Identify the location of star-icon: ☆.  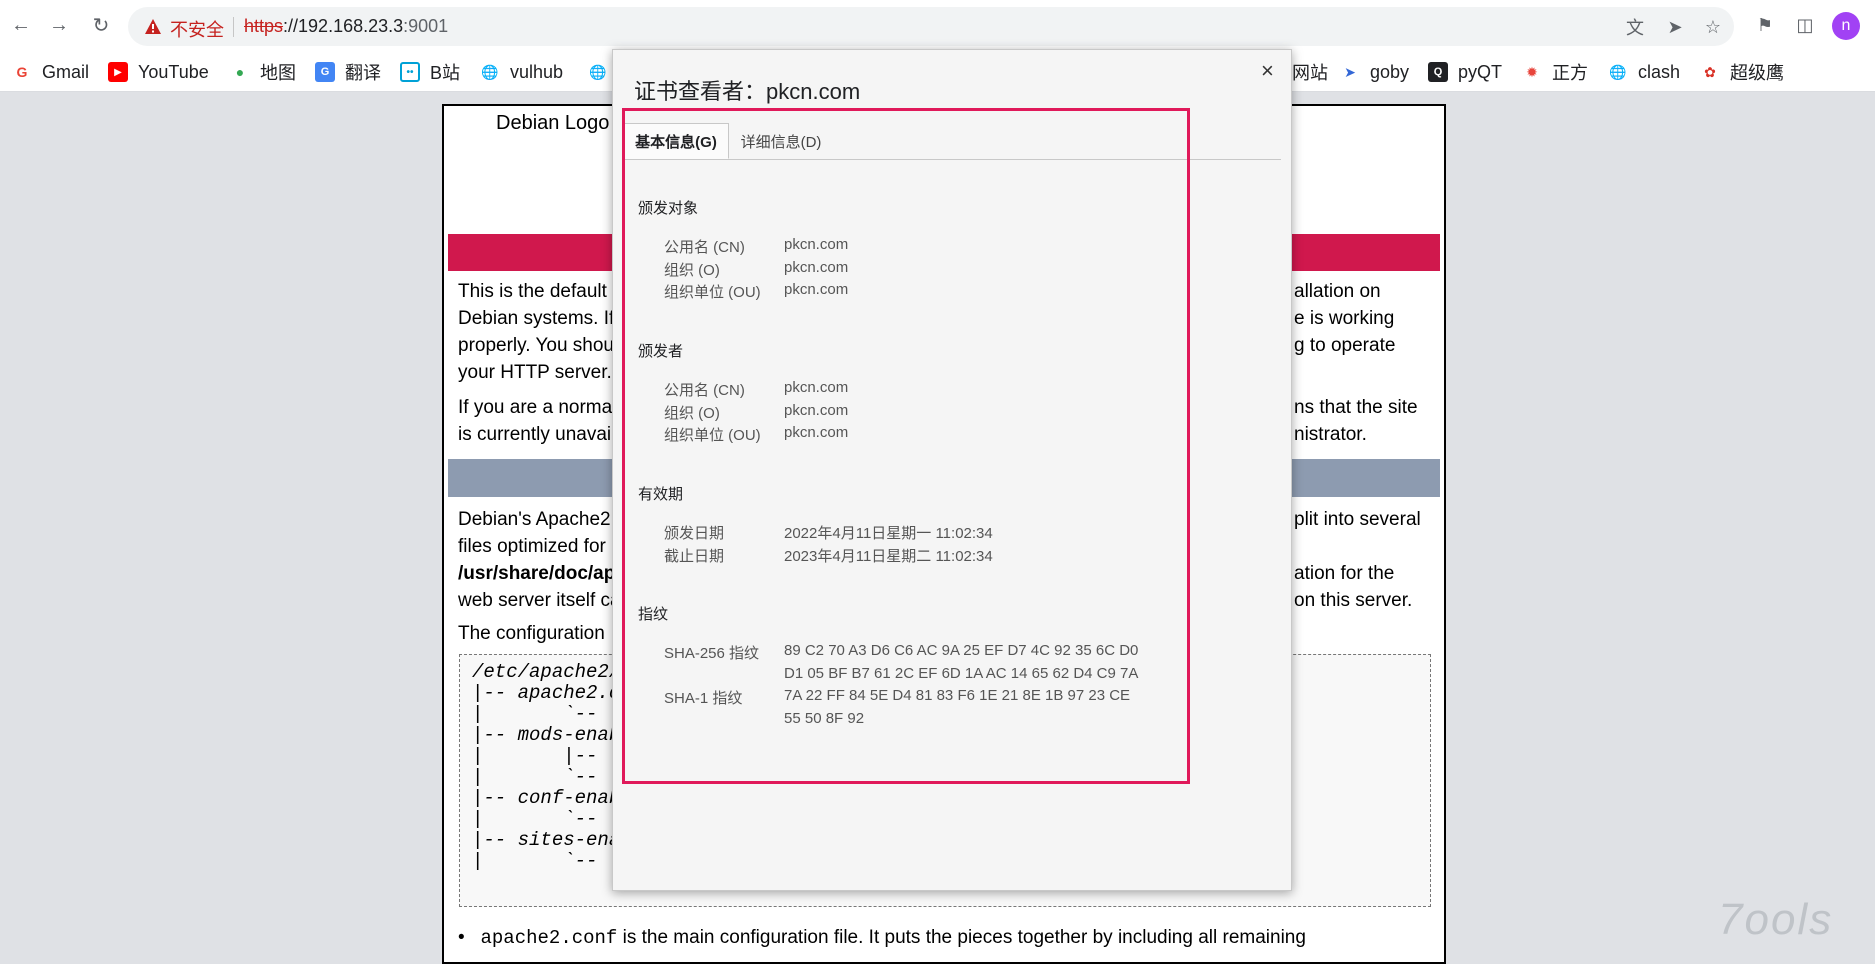
(1713, 27).